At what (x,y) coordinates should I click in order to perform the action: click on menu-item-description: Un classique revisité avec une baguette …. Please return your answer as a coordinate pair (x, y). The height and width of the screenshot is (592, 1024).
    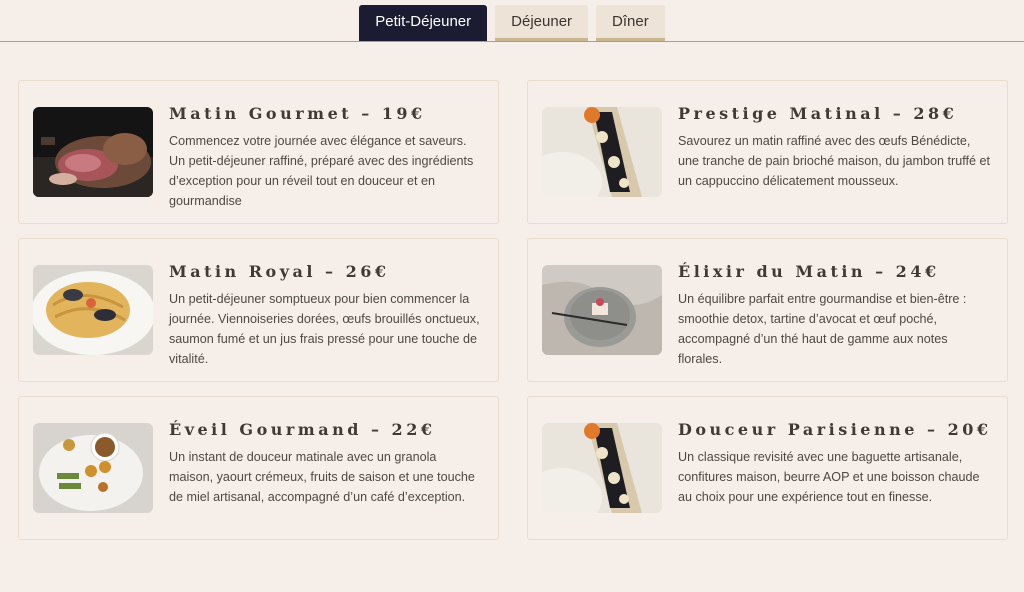
    Looking at the image, I should click on (829, 477).